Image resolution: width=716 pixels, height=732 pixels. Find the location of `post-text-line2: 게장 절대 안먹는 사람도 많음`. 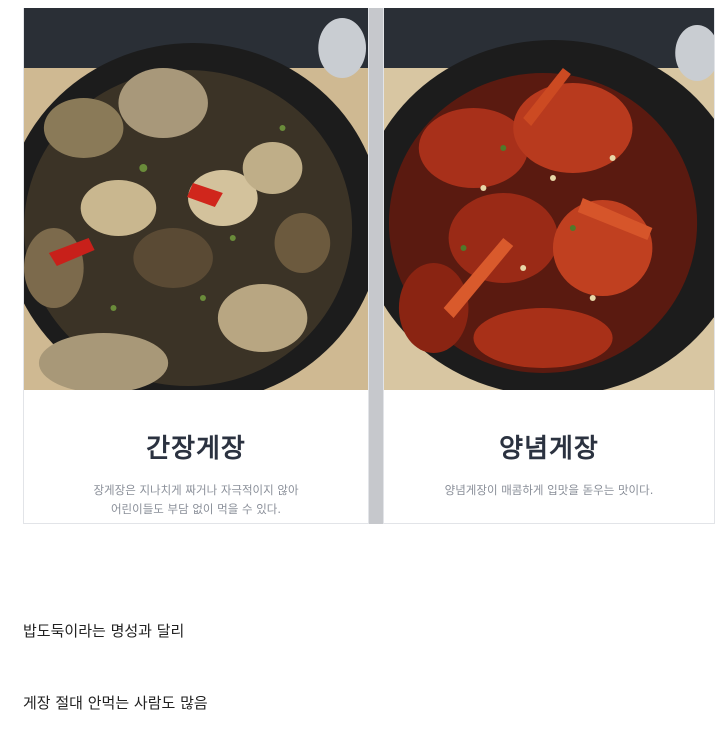

post-text-line2: 게장 절대 안먹는 사람도 많음 is located at coordinates (115, 703).